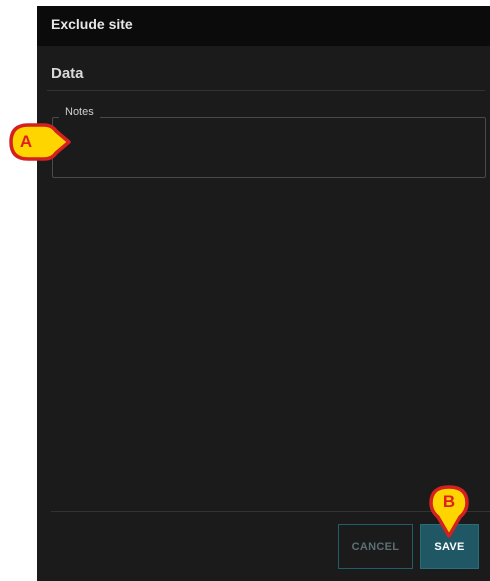 The height and width of the screenshot is (581, 490). What do you see at coordinates (449, 501) in the screenshot?
I see `marker-b-label: B` at bounding box center [449, 501].